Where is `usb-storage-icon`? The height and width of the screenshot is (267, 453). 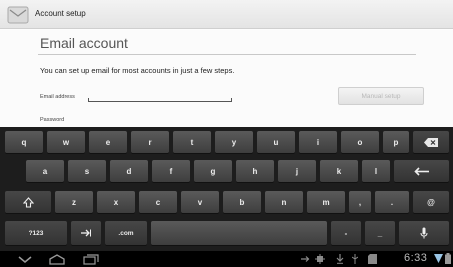
usb-storage-icon is located at coordinates (355, 259).